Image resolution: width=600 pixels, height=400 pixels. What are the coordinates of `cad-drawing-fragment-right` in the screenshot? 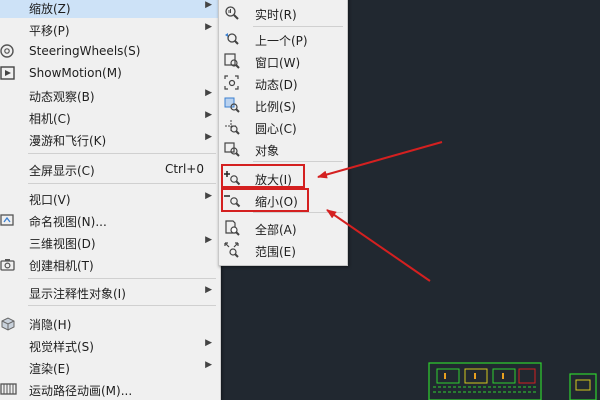 It's located at (583, 386).